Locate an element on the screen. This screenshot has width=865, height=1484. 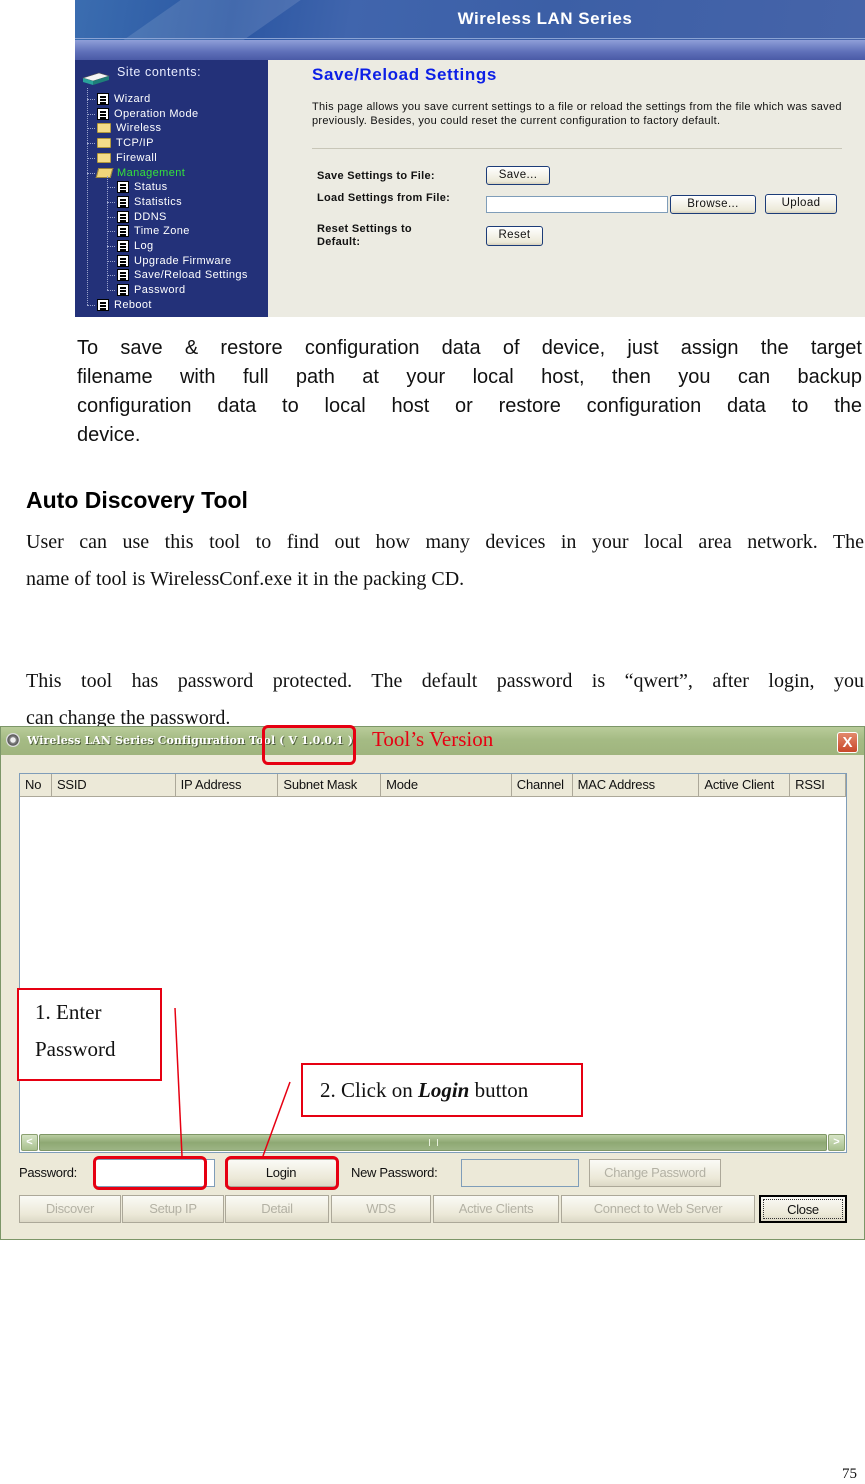
gear-icon is located at coordinates (13, 740).